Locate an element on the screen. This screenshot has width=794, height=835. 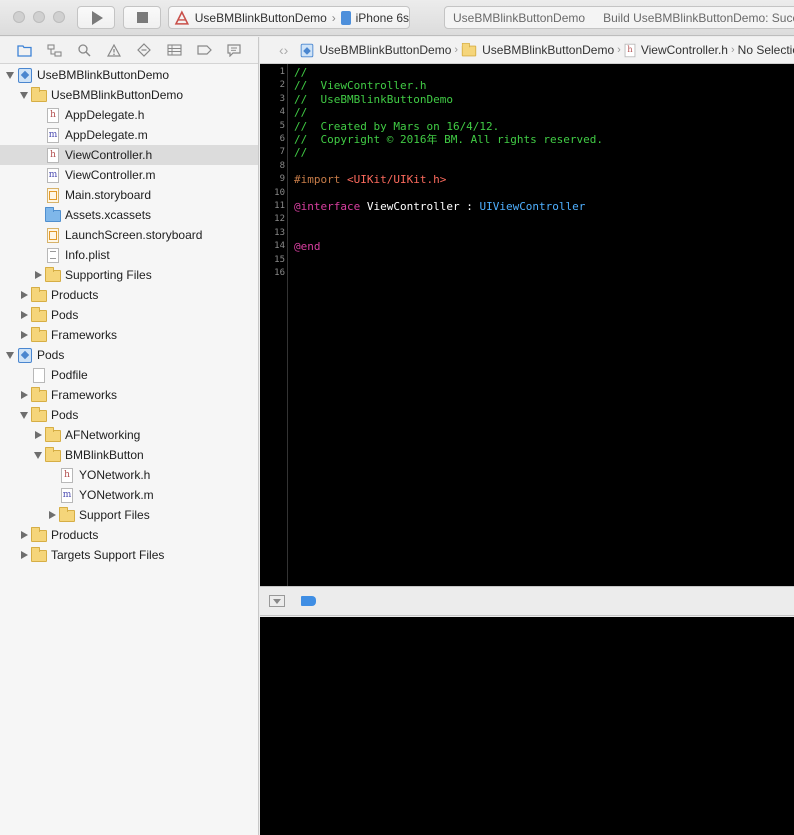
tree-row: Supporting Files is located at coordinates (129, 275).